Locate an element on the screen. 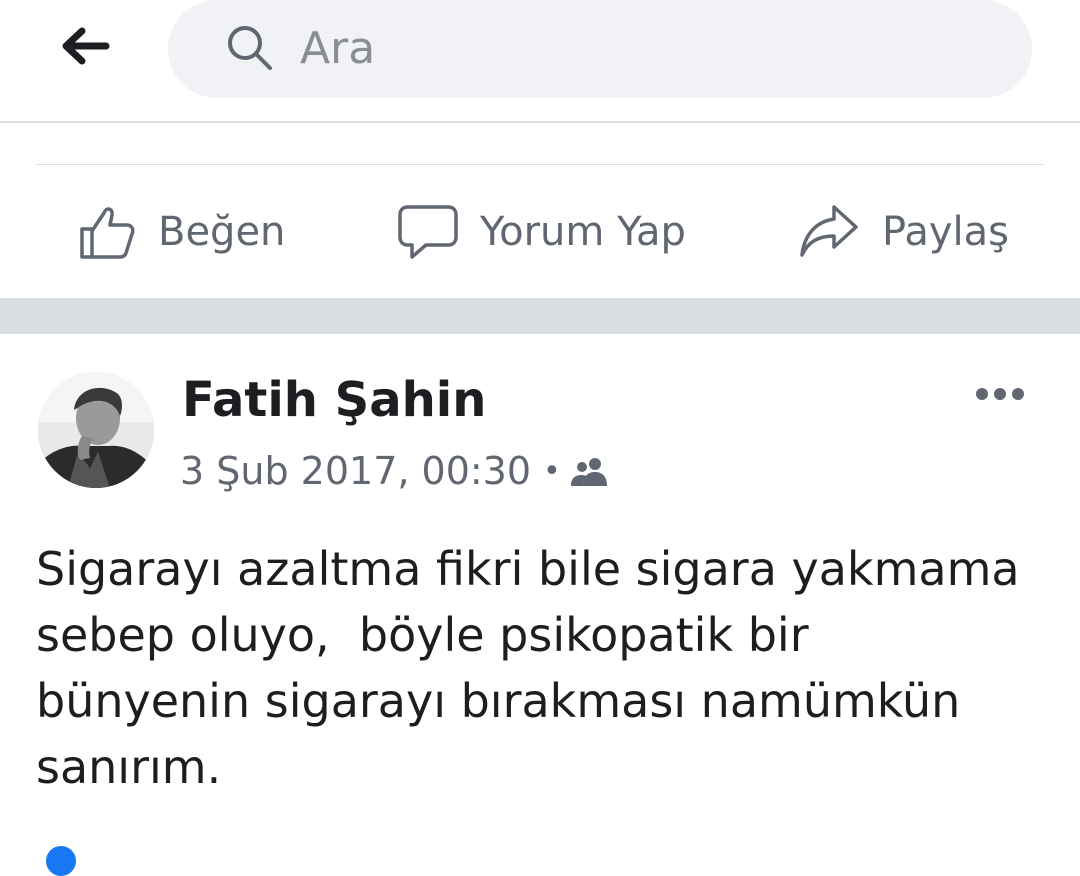  avatar is located at coordinates (96, 430).